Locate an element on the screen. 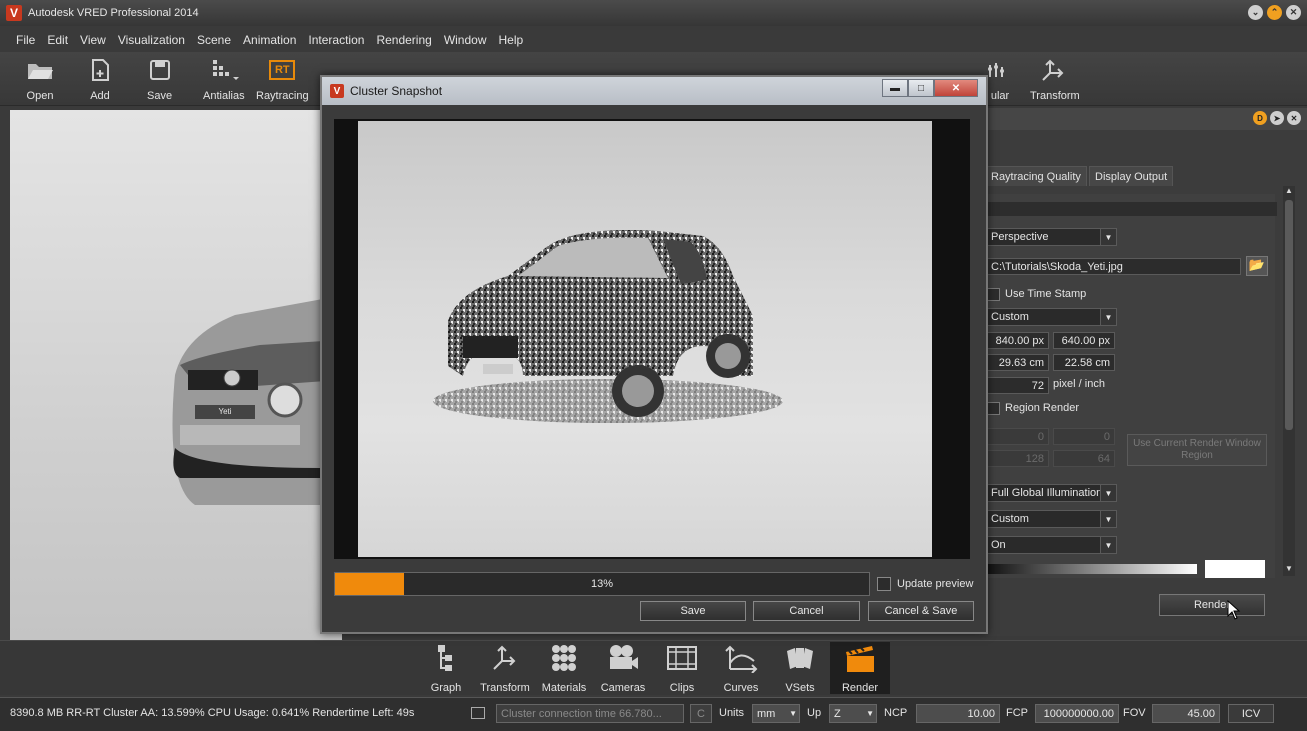 The image size is (1307, 731). use-current-region-button: Use Current Render Window Region is located at coordinates (1197, 450).